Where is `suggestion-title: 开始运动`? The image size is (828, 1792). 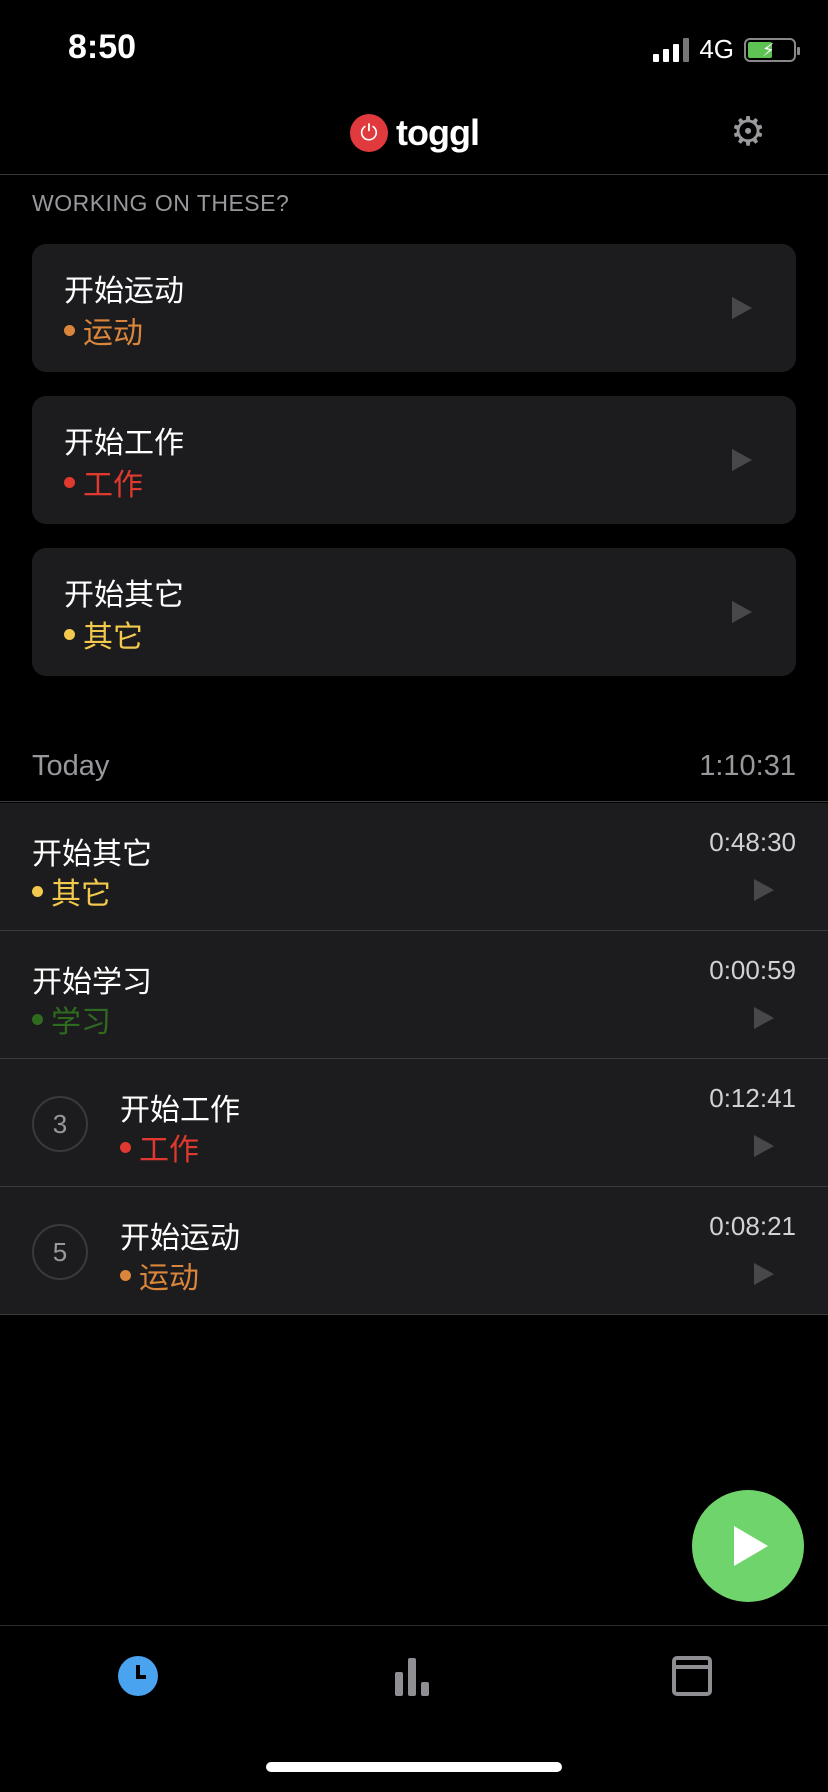
suggestion-title: 开始运动 is located at coordinates (124, 291).